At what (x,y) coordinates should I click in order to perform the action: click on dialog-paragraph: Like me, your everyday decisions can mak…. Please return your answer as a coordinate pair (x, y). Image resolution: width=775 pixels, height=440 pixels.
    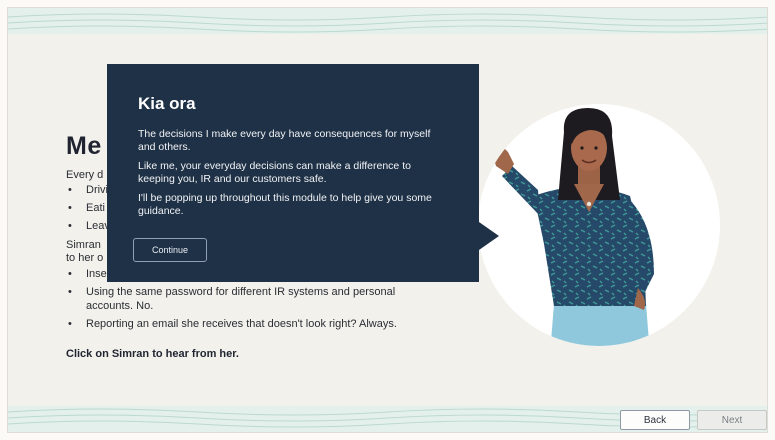
    Looking at the image, I should click on (274, 172).